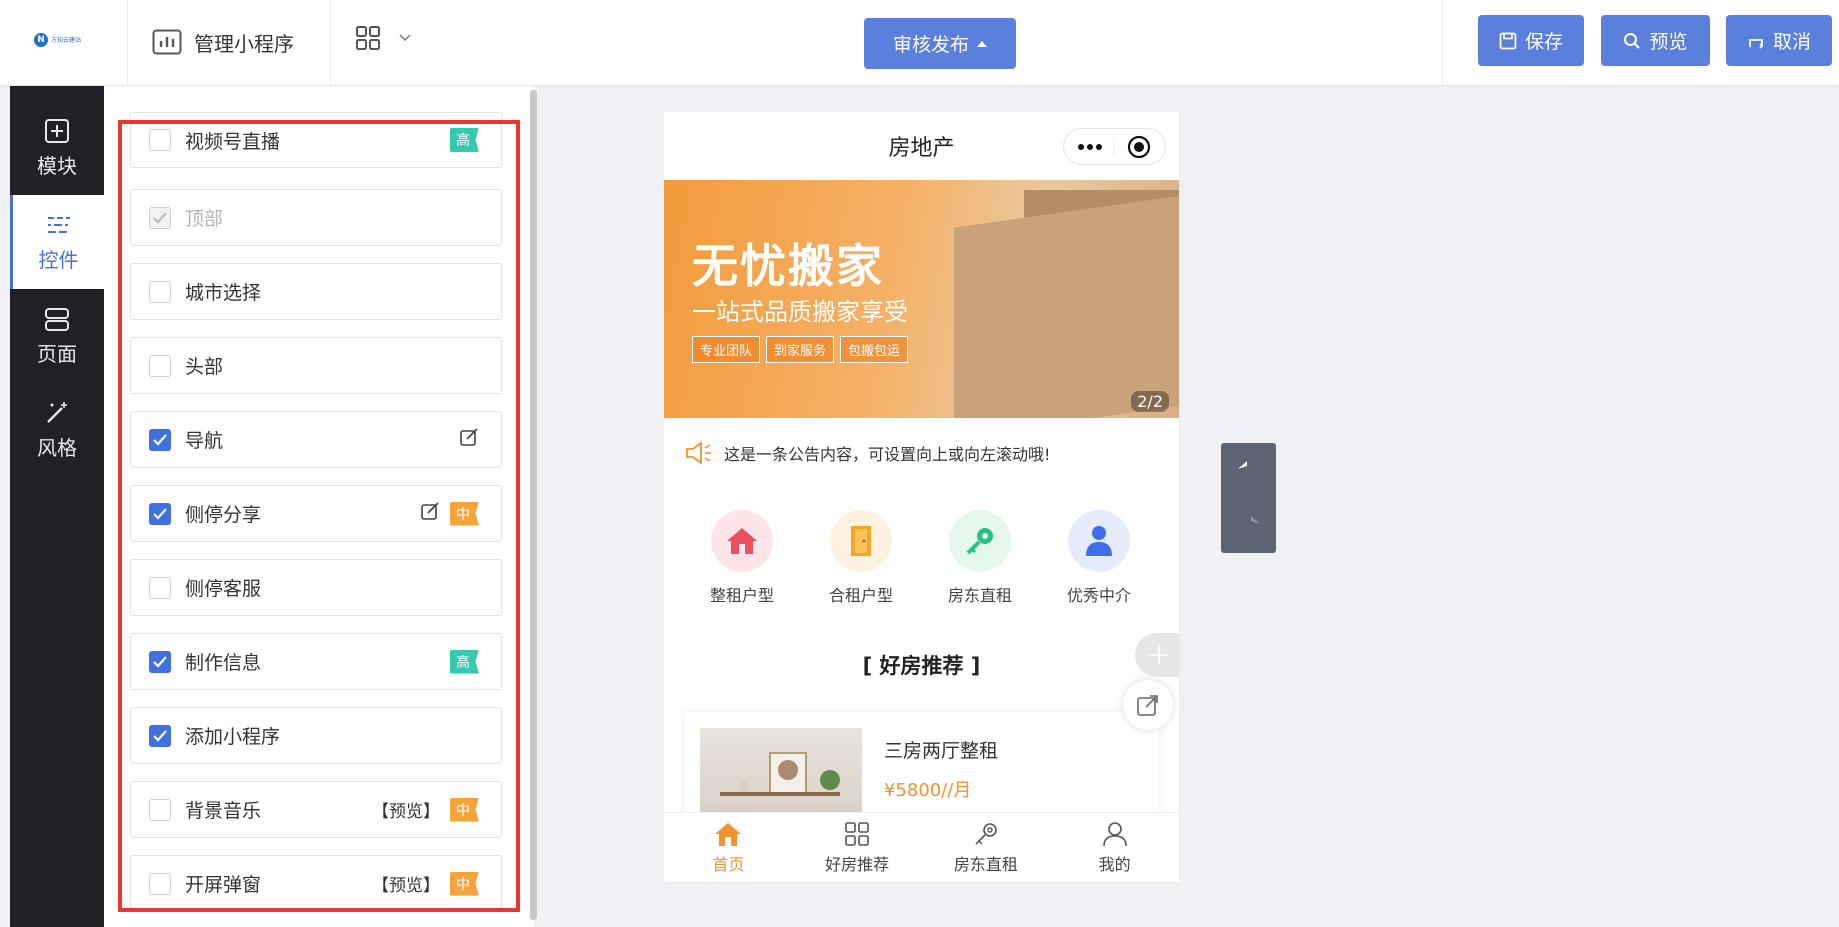 This screenshot has height=927, width=1839. I want to click on drag-handle, so click(1157, 655).